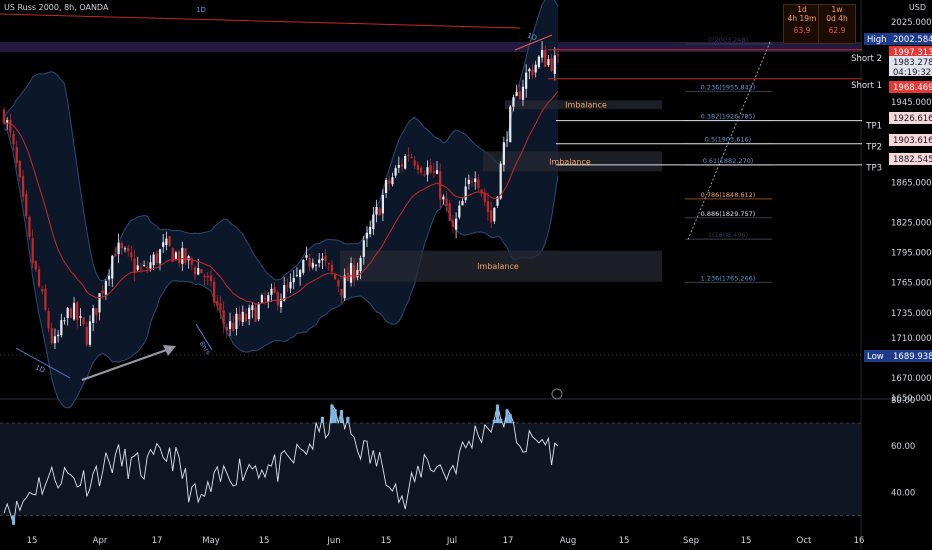 The height and width of the screenshot is (550, 932). I want to click on fib-level-label: 0.61(1882.270), so click(728, 161).